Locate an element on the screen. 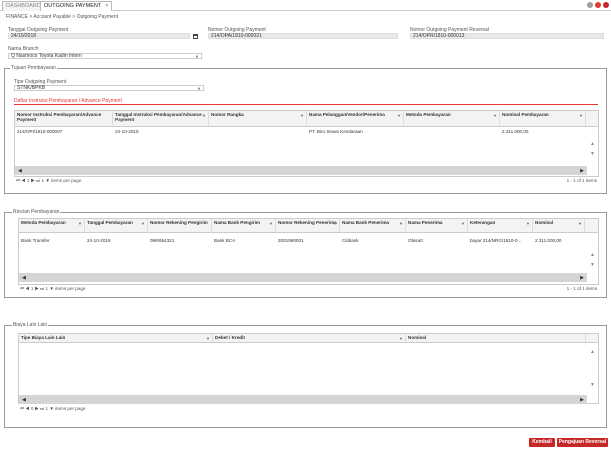  branch-select: Q Nasmoco Toyota Kadin Intern ▼ is located at coordinates (105, 56).